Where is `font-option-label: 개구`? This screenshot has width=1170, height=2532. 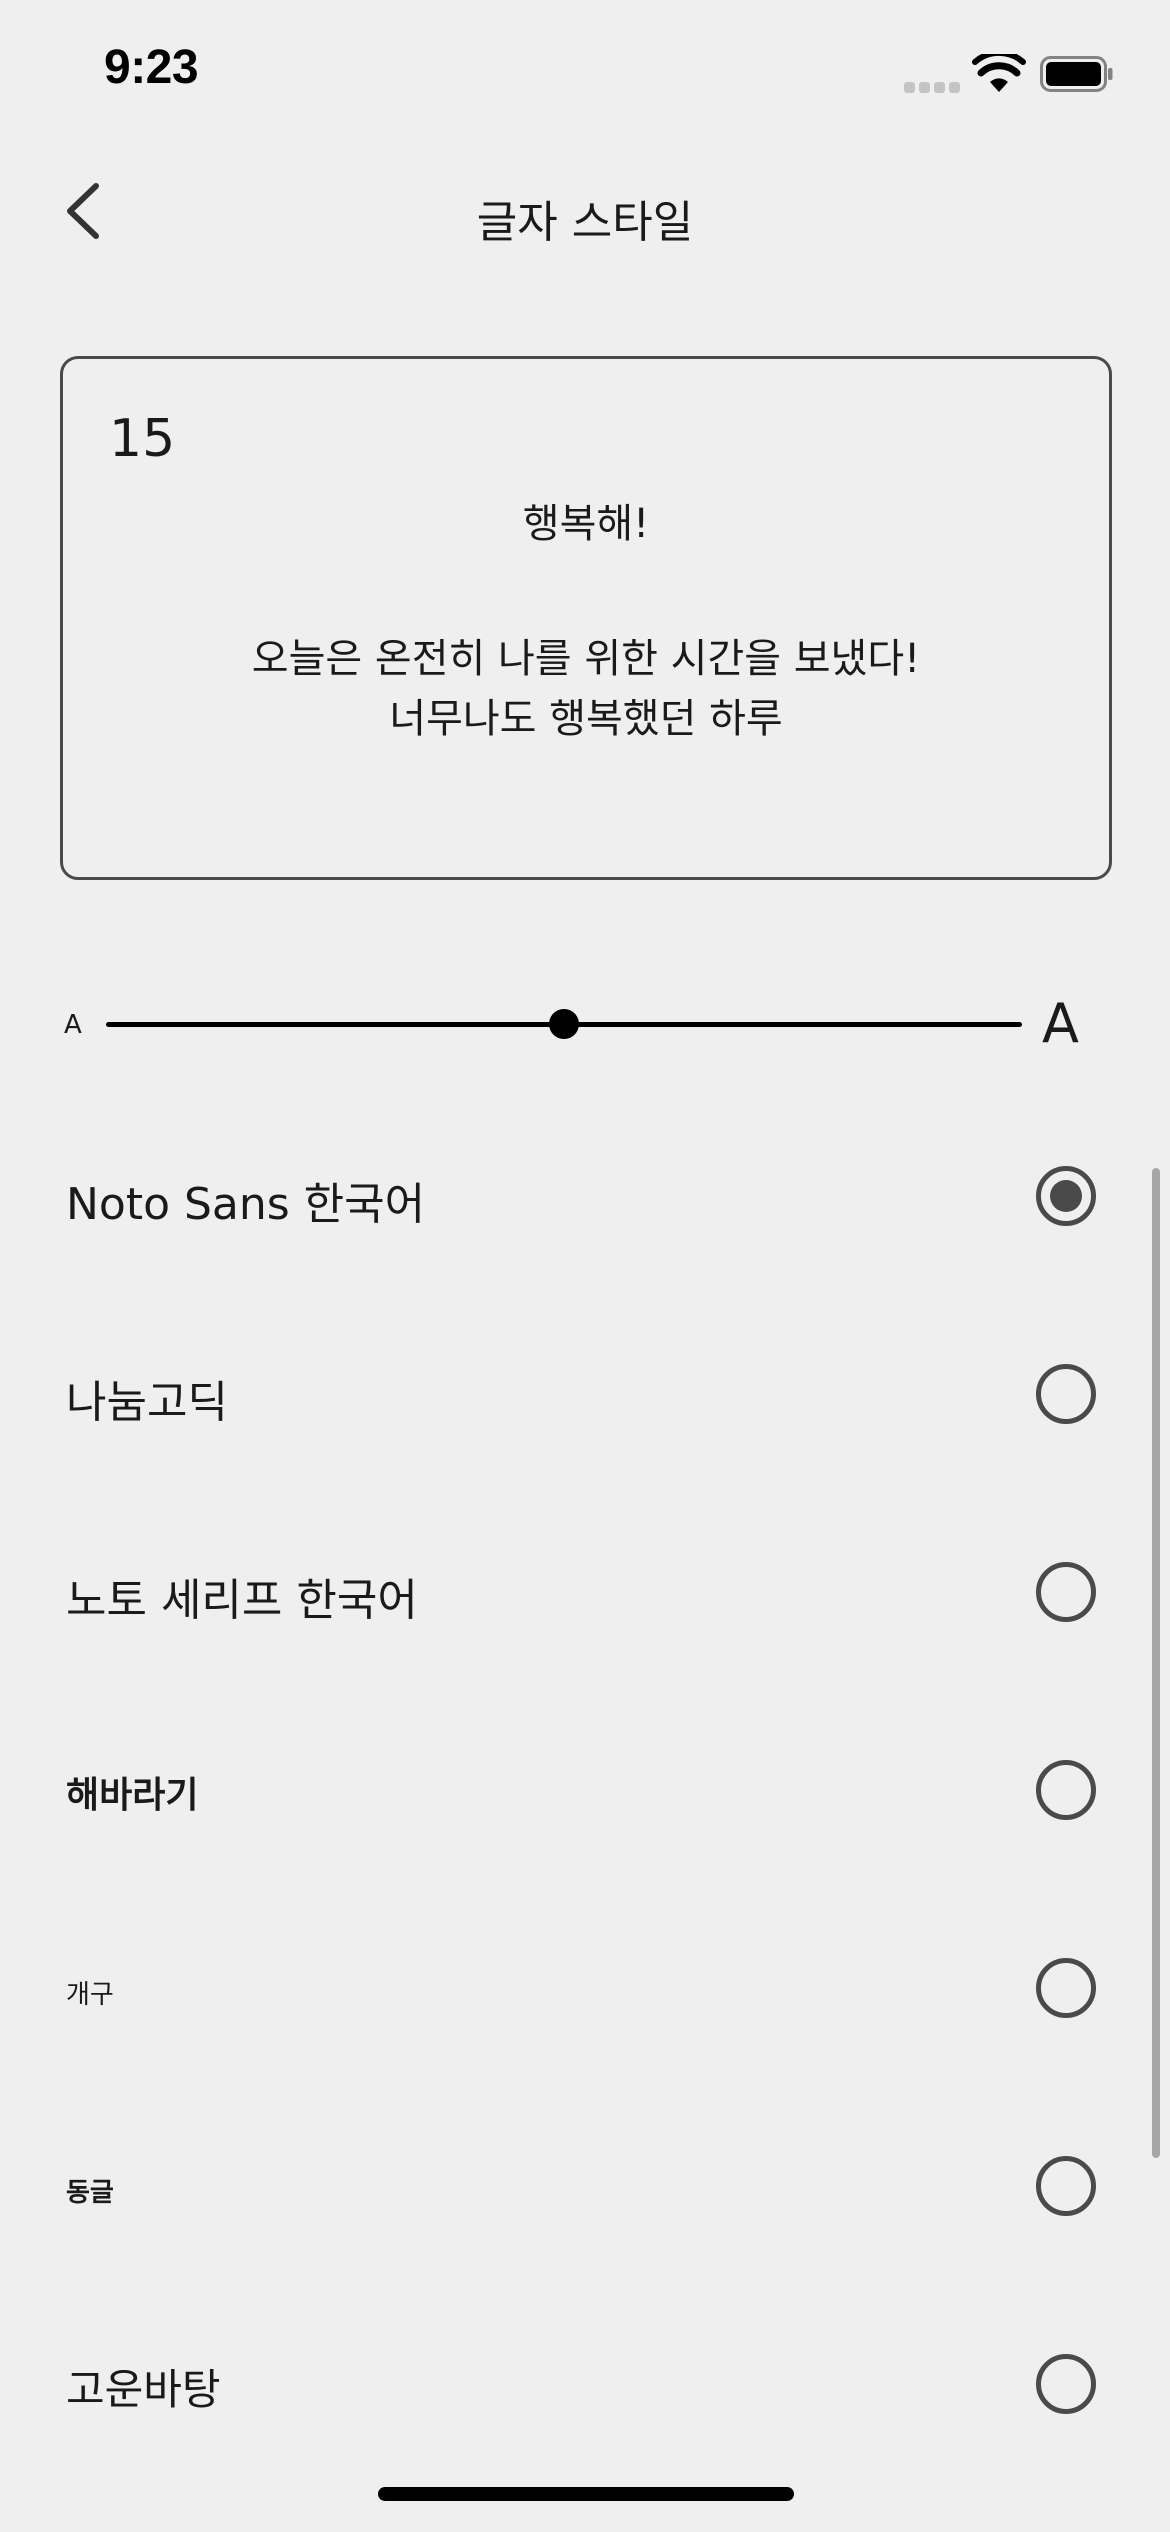
font-option-label: 개구 is located at coordinates (90, 1995).